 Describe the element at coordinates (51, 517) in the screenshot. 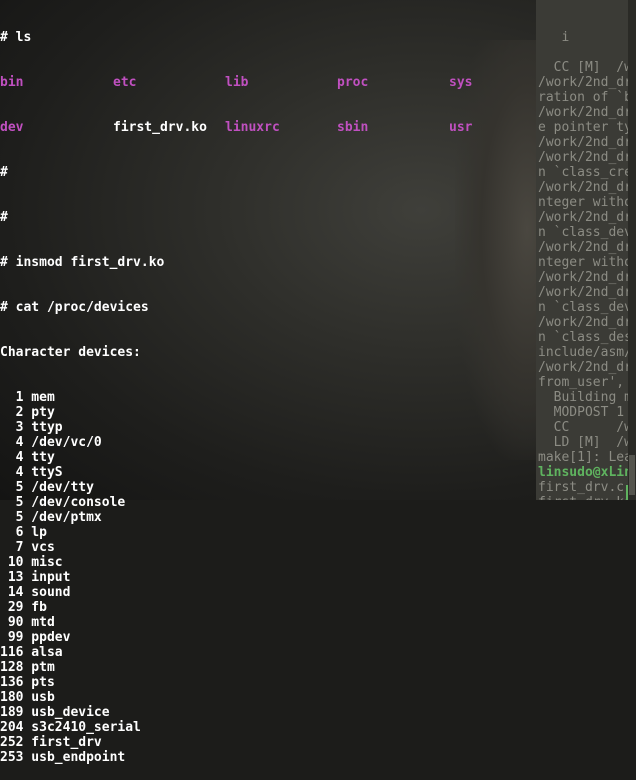

I see `device-entry: 5 /dev/ptmx` at that location.